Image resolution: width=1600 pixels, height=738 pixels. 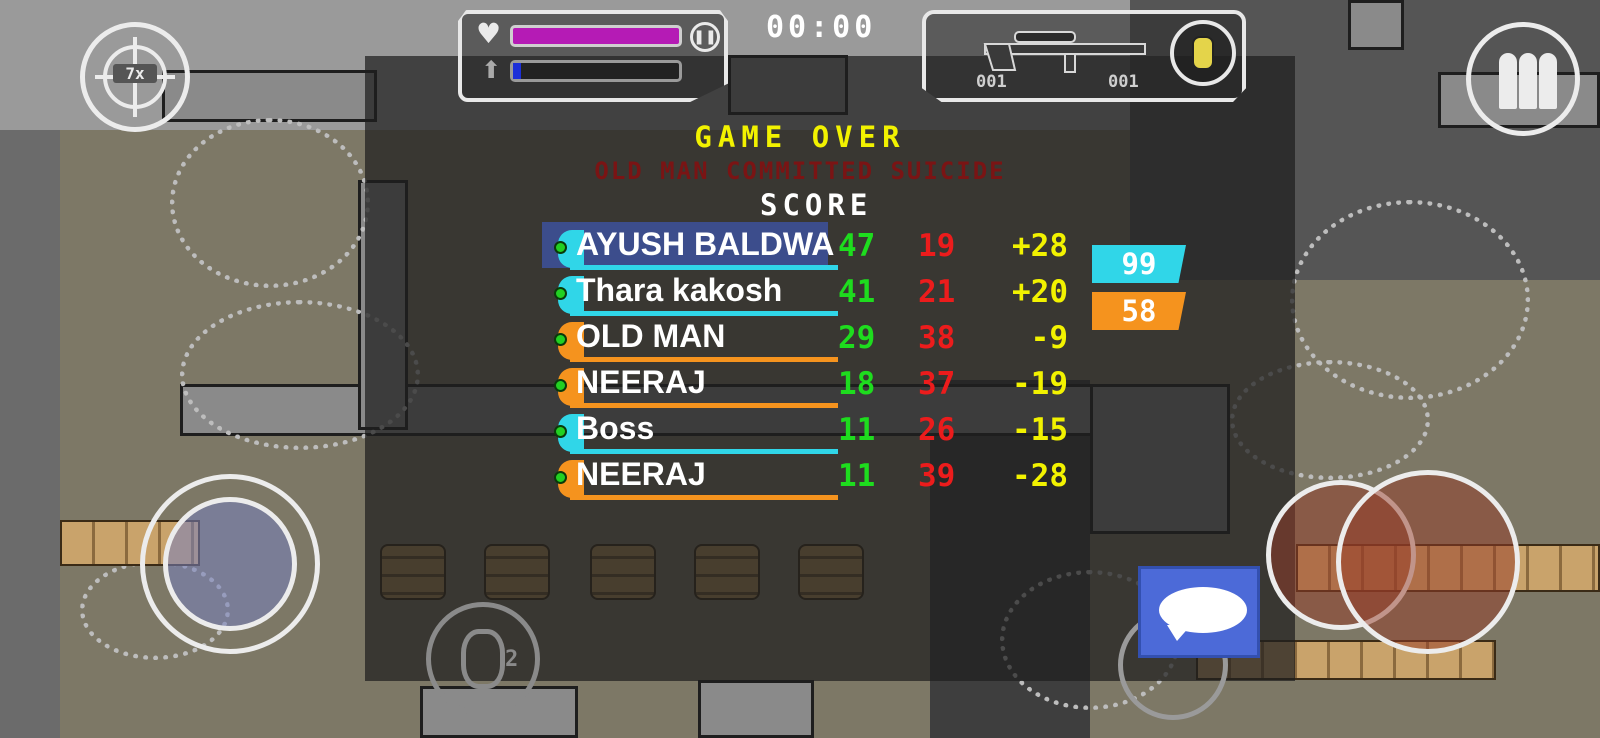 I want to click on jetpack-fuel-fill, so click(x=517, y=71).